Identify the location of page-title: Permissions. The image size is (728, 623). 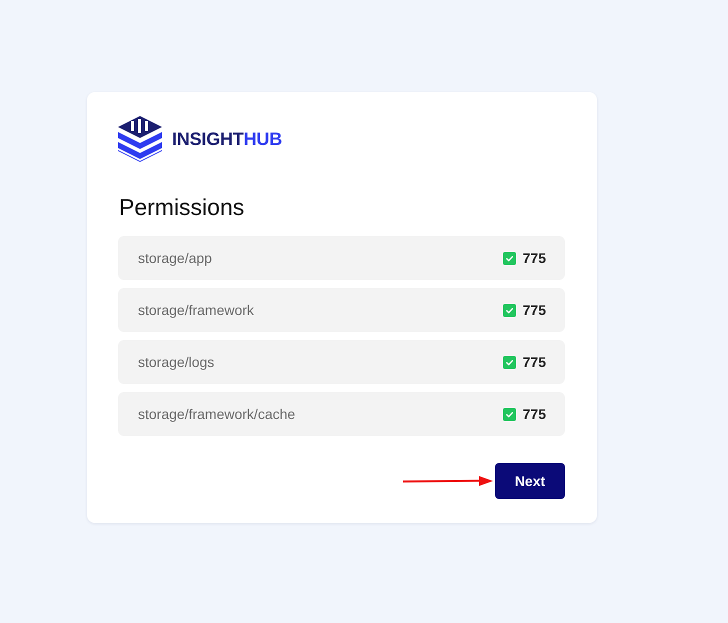
(182, 207).